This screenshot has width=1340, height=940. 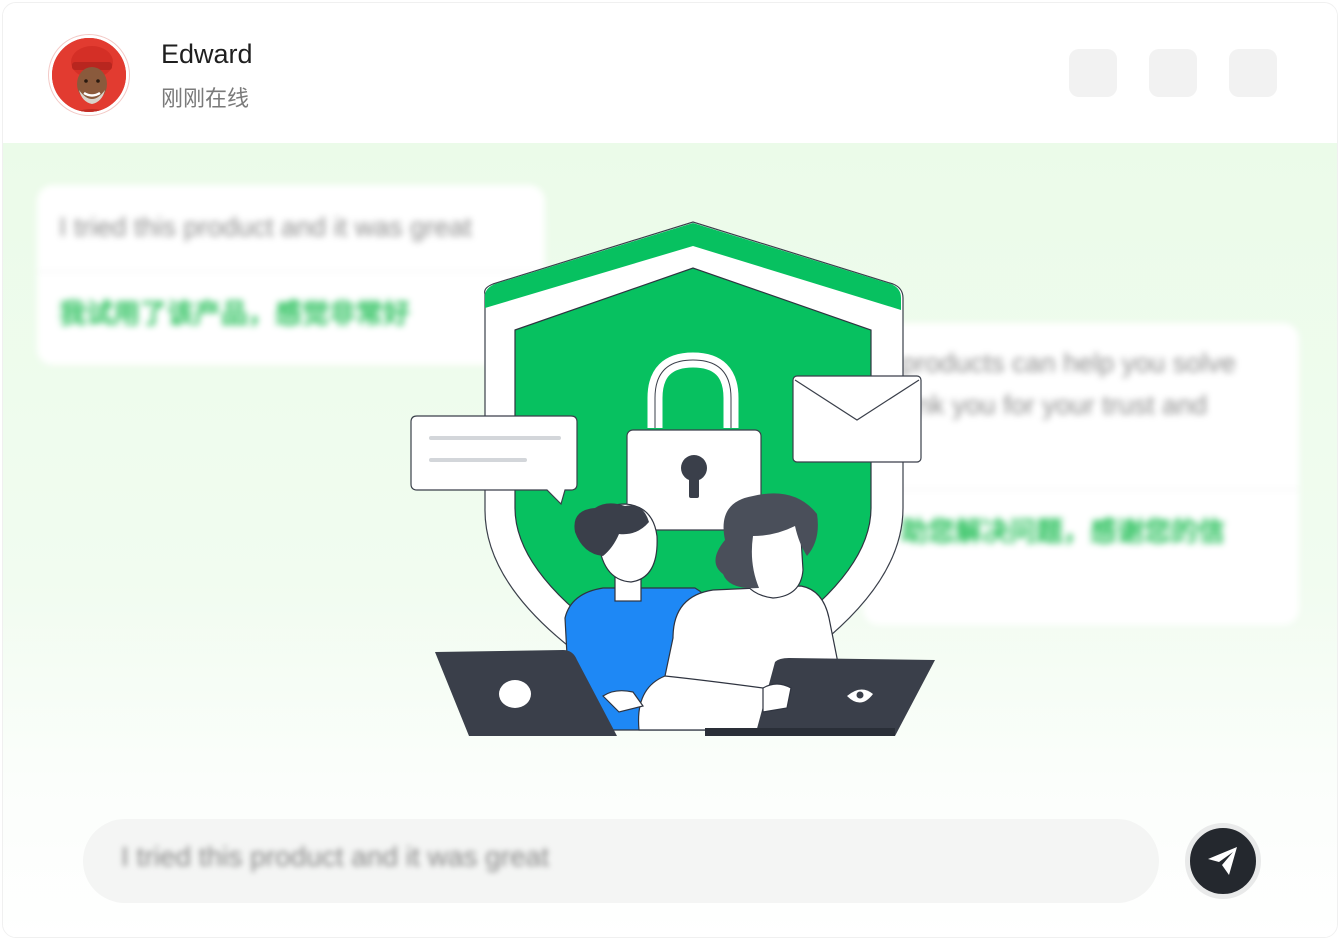 I want to click on send-button, so click(x=1223, y=861).